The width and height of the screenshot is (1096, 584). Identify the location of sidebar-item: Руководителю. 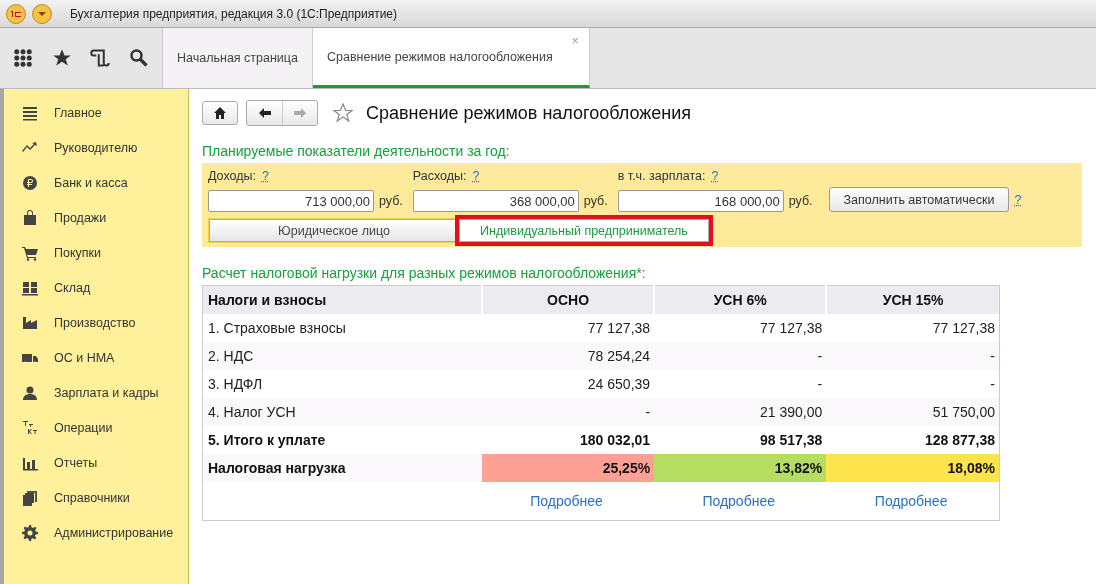
(96, 147).